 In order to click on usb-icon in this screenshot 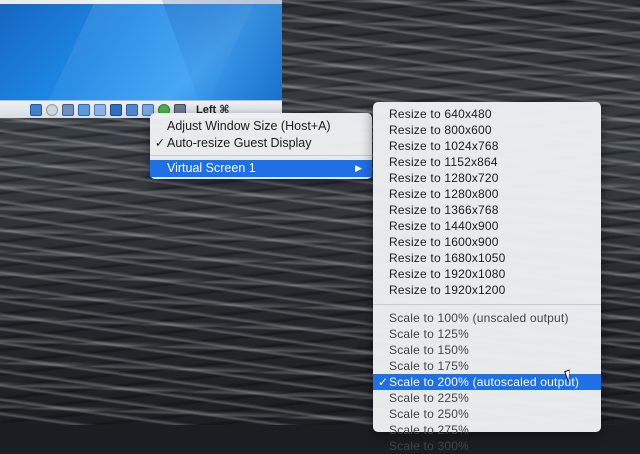, I will do `click(68, 109)`.